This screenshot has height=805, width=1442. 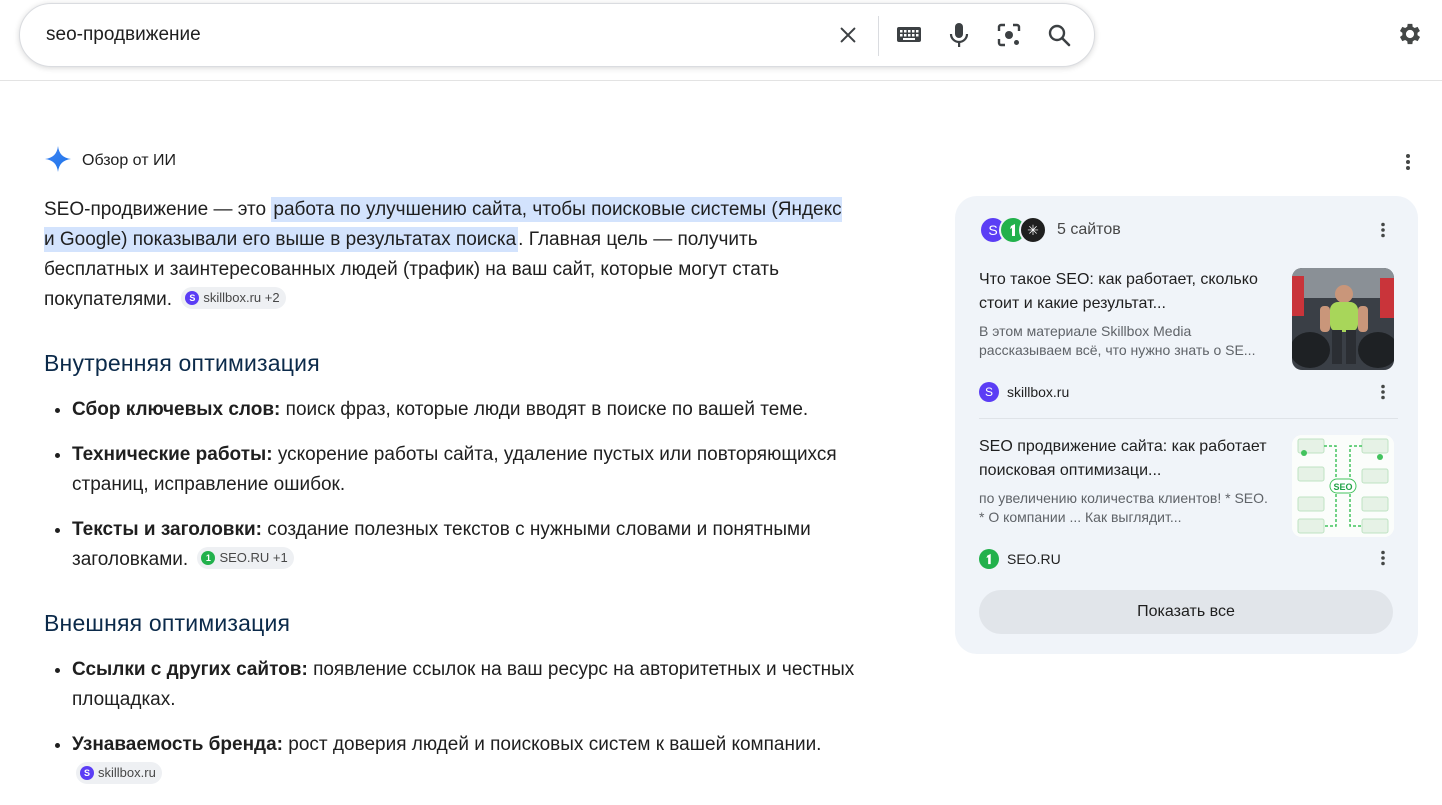 I want to click on sites-count: 5 сайтов, so click(x=1089, y=229).